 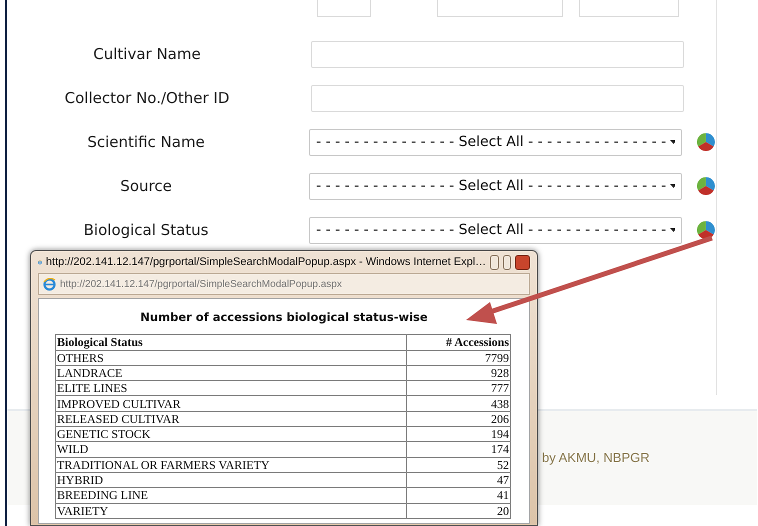 What do you see at coordinates (458, 358) in the screenshot?
I see `table-cell: 7799` at bounding box center [458, 358].